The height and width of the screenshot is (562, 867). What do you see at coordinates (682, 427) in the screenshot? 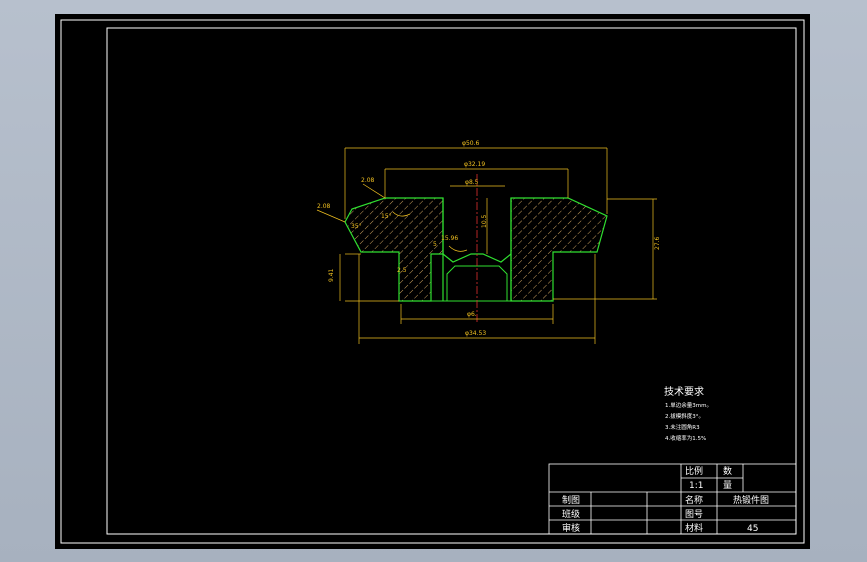
I see `tech-note-3: 3.未注圆角R3` at bounding box center [682, 427].